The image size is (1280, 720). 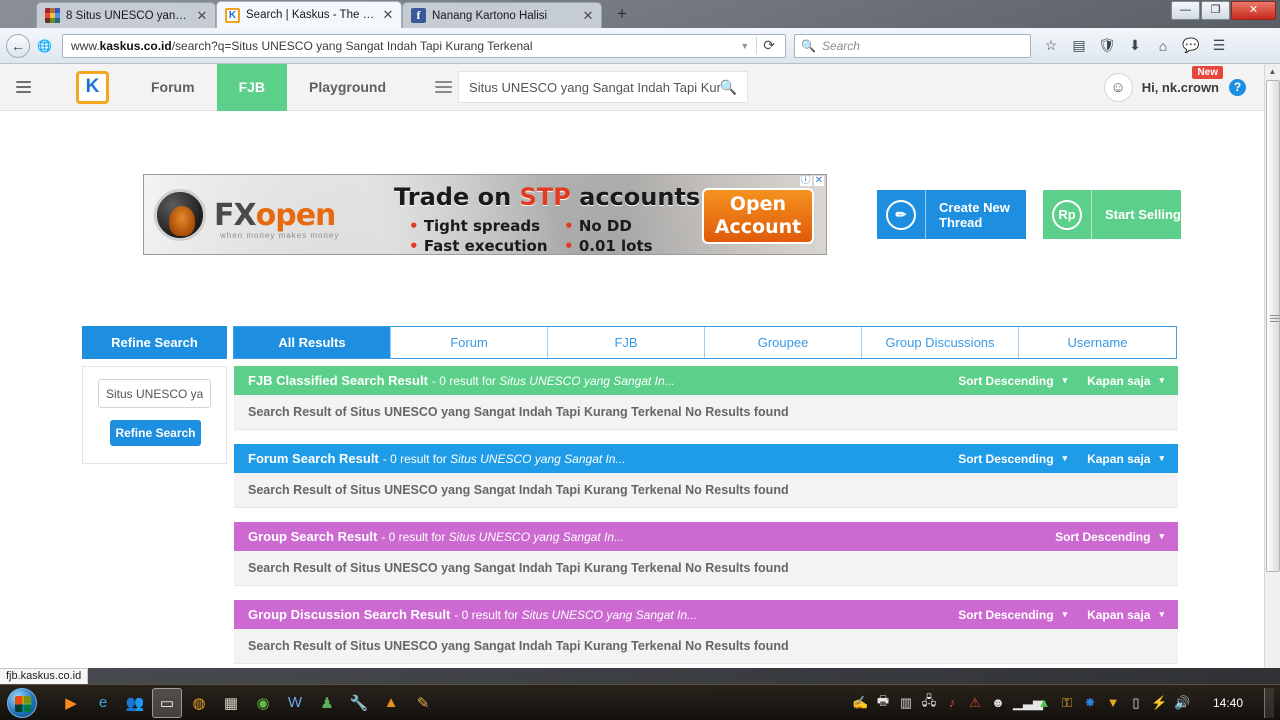 I want to click on rupiah-icon: Rp, so click(x=1067, y=214).